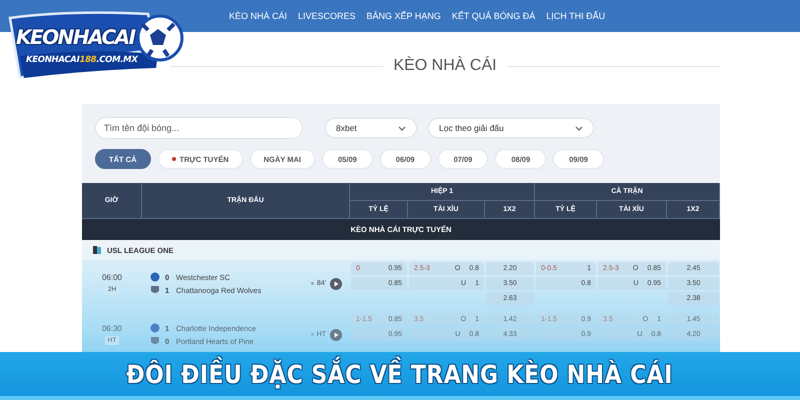 This screenshot has height=400, width=800. I want to click on nav-link: KẾT QUẢ BÓNG ĐÁ, so click(494, 16).